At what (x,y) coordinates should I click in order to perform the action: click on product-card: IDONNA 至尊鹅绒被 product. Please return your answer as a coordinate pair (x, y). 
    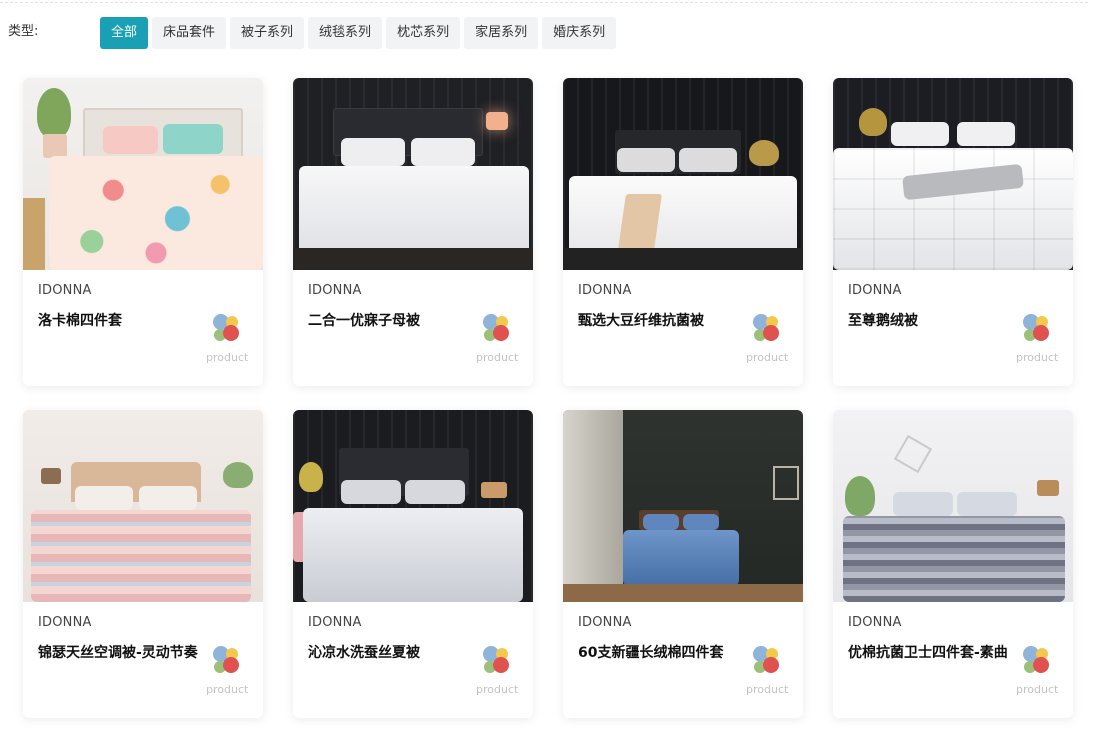
    Looking at the image, I should click on (953, 232).